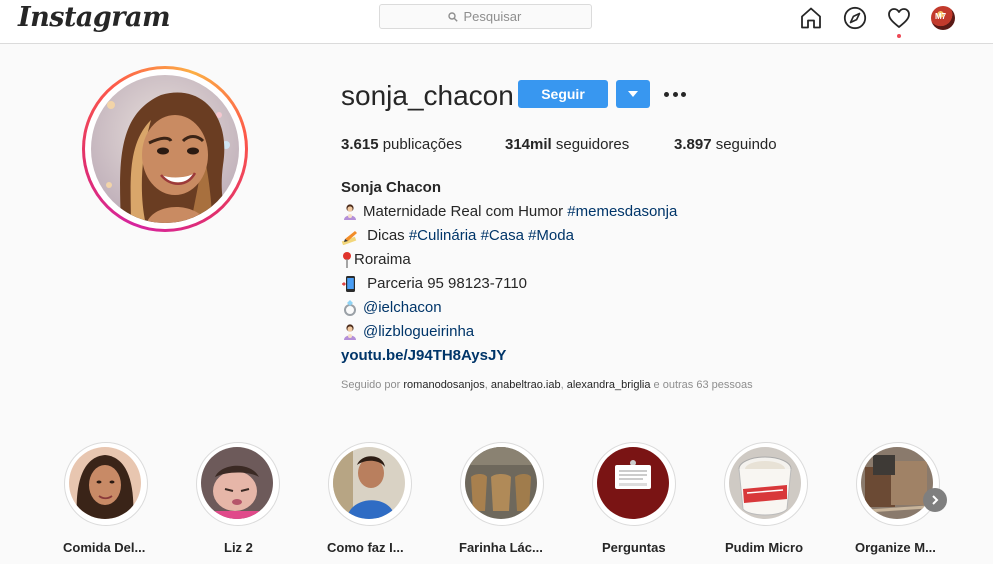 This screenshot has height=564, width=993. Describe the element at coordinates (94, 17) in the screenshot. I see `instagram-logo: Instagram` at that location.